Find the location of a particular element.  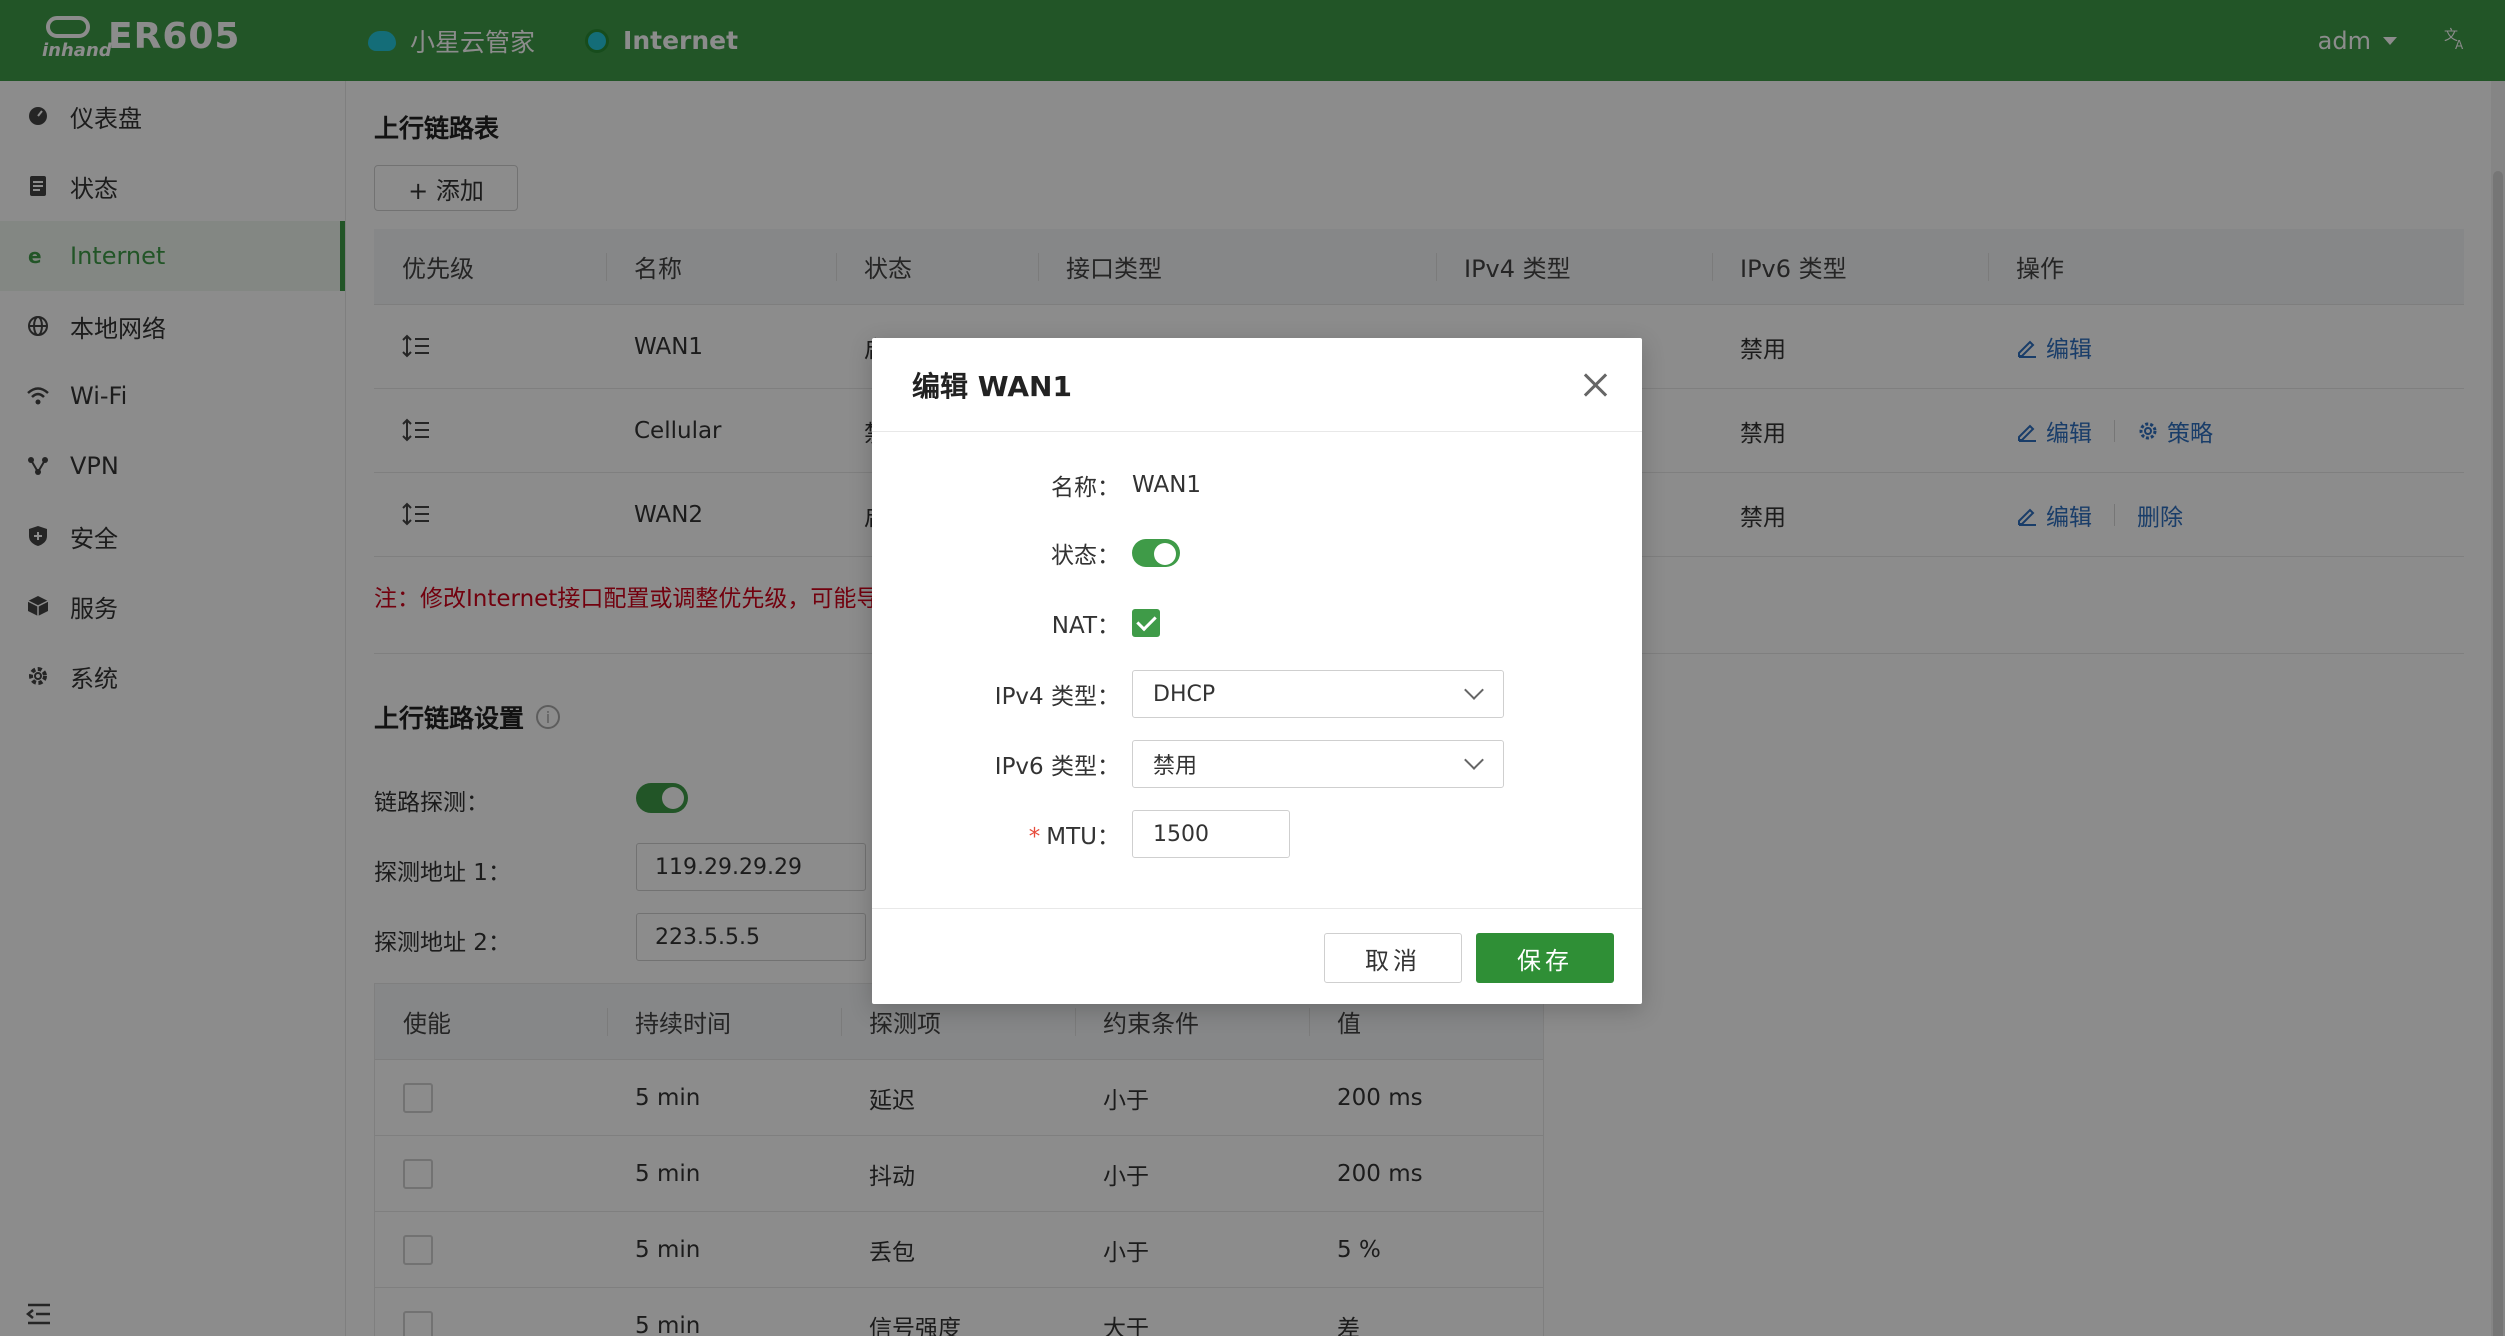

dialog-header: 编辑 WAN1 is located at coordinates (1257, 385).